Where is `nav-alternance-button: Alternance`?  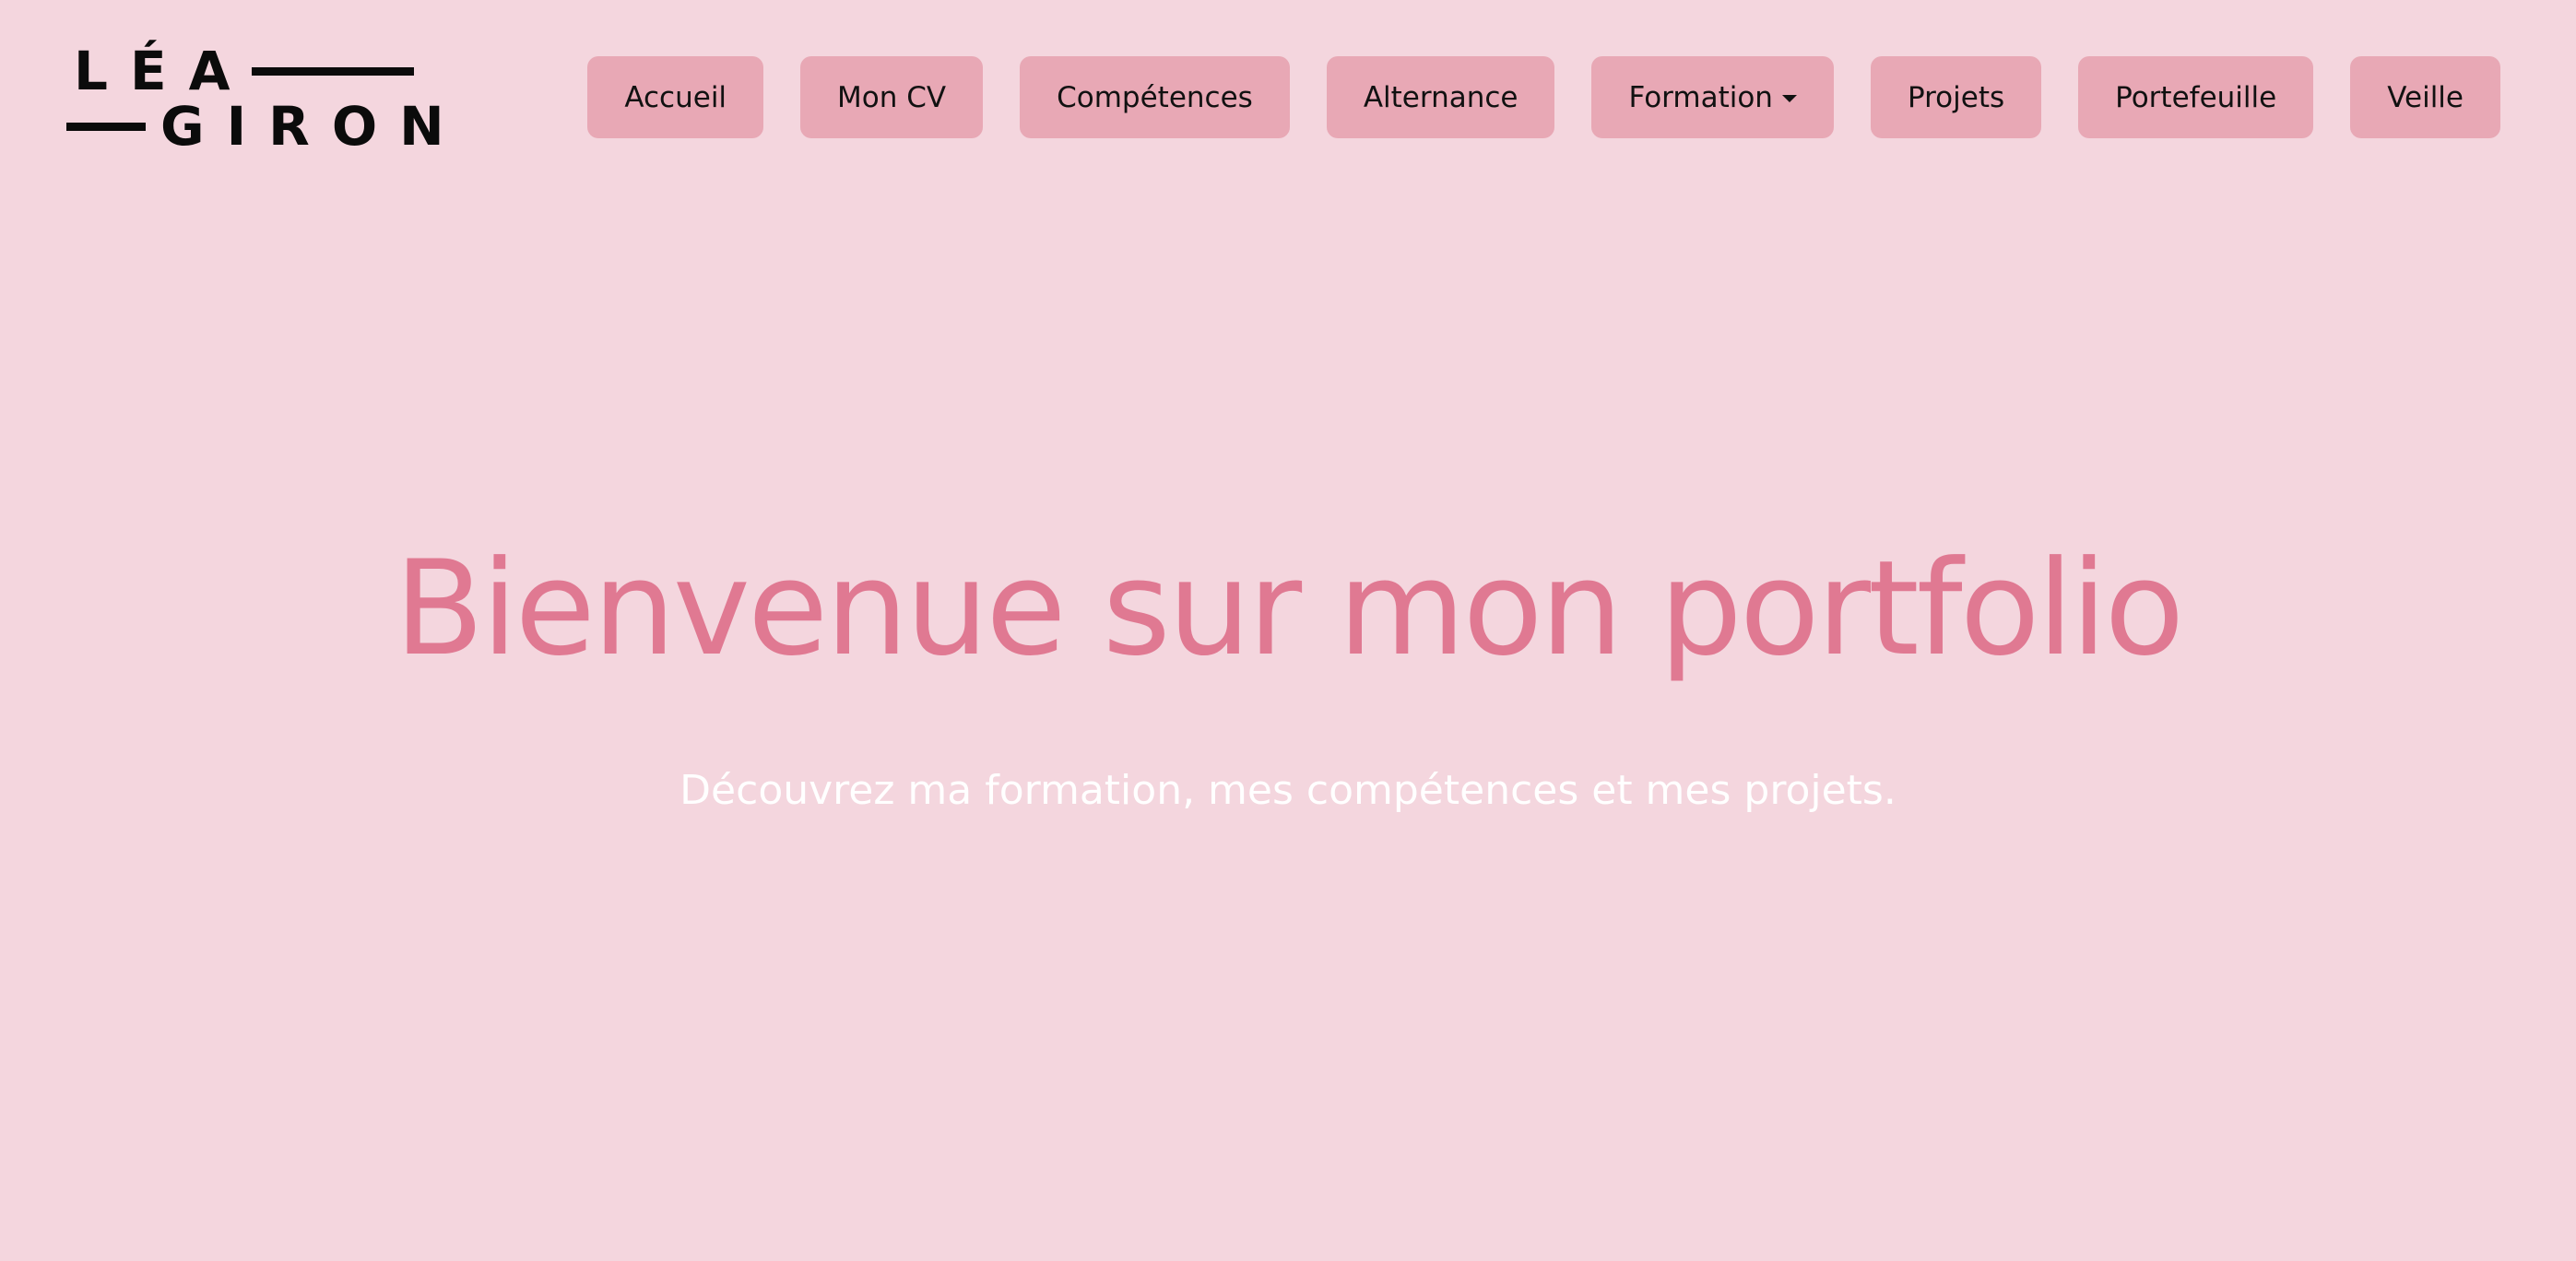 nav-alternance-button: Alternance is located at coordinates (1440, 97).